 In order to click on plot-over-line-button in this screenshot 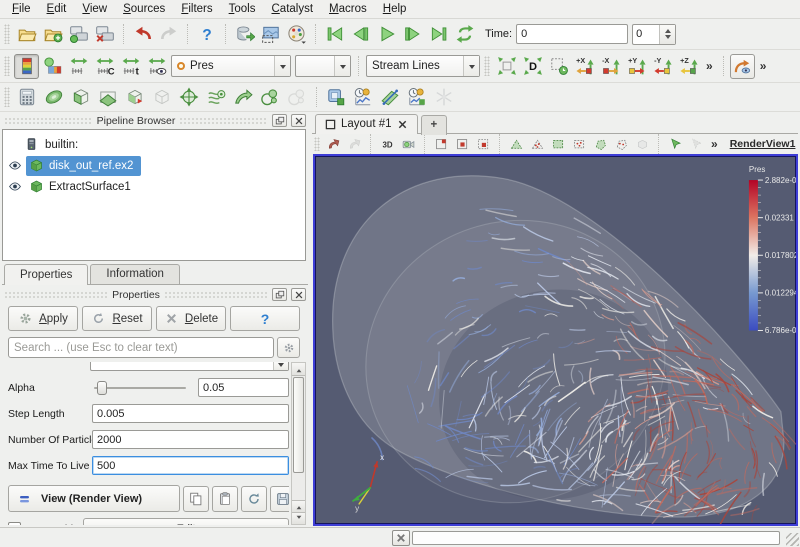, I will do `click(390, 97)`.